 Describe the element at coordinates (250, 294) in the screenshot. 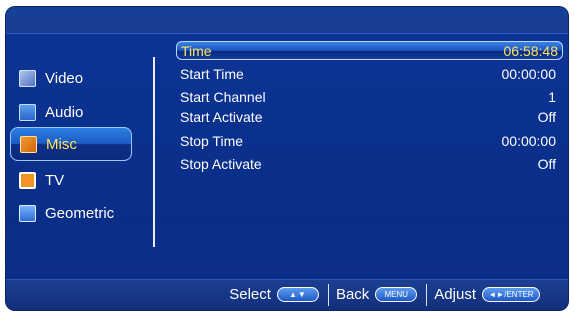

I see `select-label: Select` at that location.